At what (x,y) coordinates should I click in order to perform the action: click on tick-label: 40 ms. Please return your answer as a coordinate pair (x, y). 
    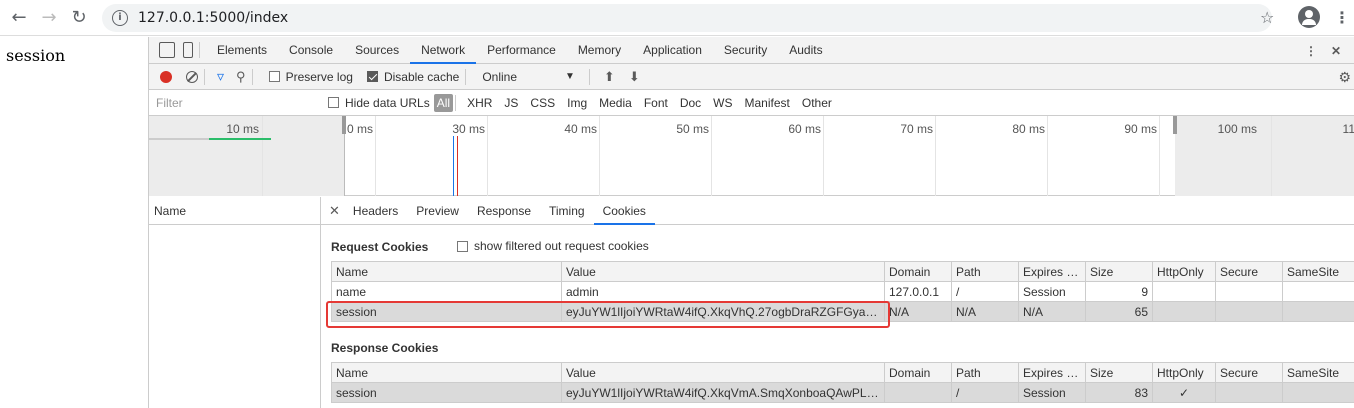
    Looking at the image, I should click on (580, 129).